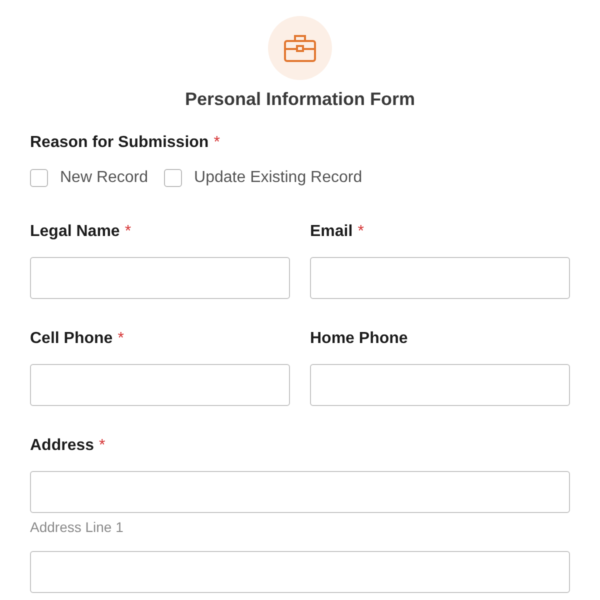 The width and height of the screenshot is (600, 600). What do you see at coordinates (300, 48) in the screenshot?
I see `briefcase-icon` at bounding box center [300, 48].